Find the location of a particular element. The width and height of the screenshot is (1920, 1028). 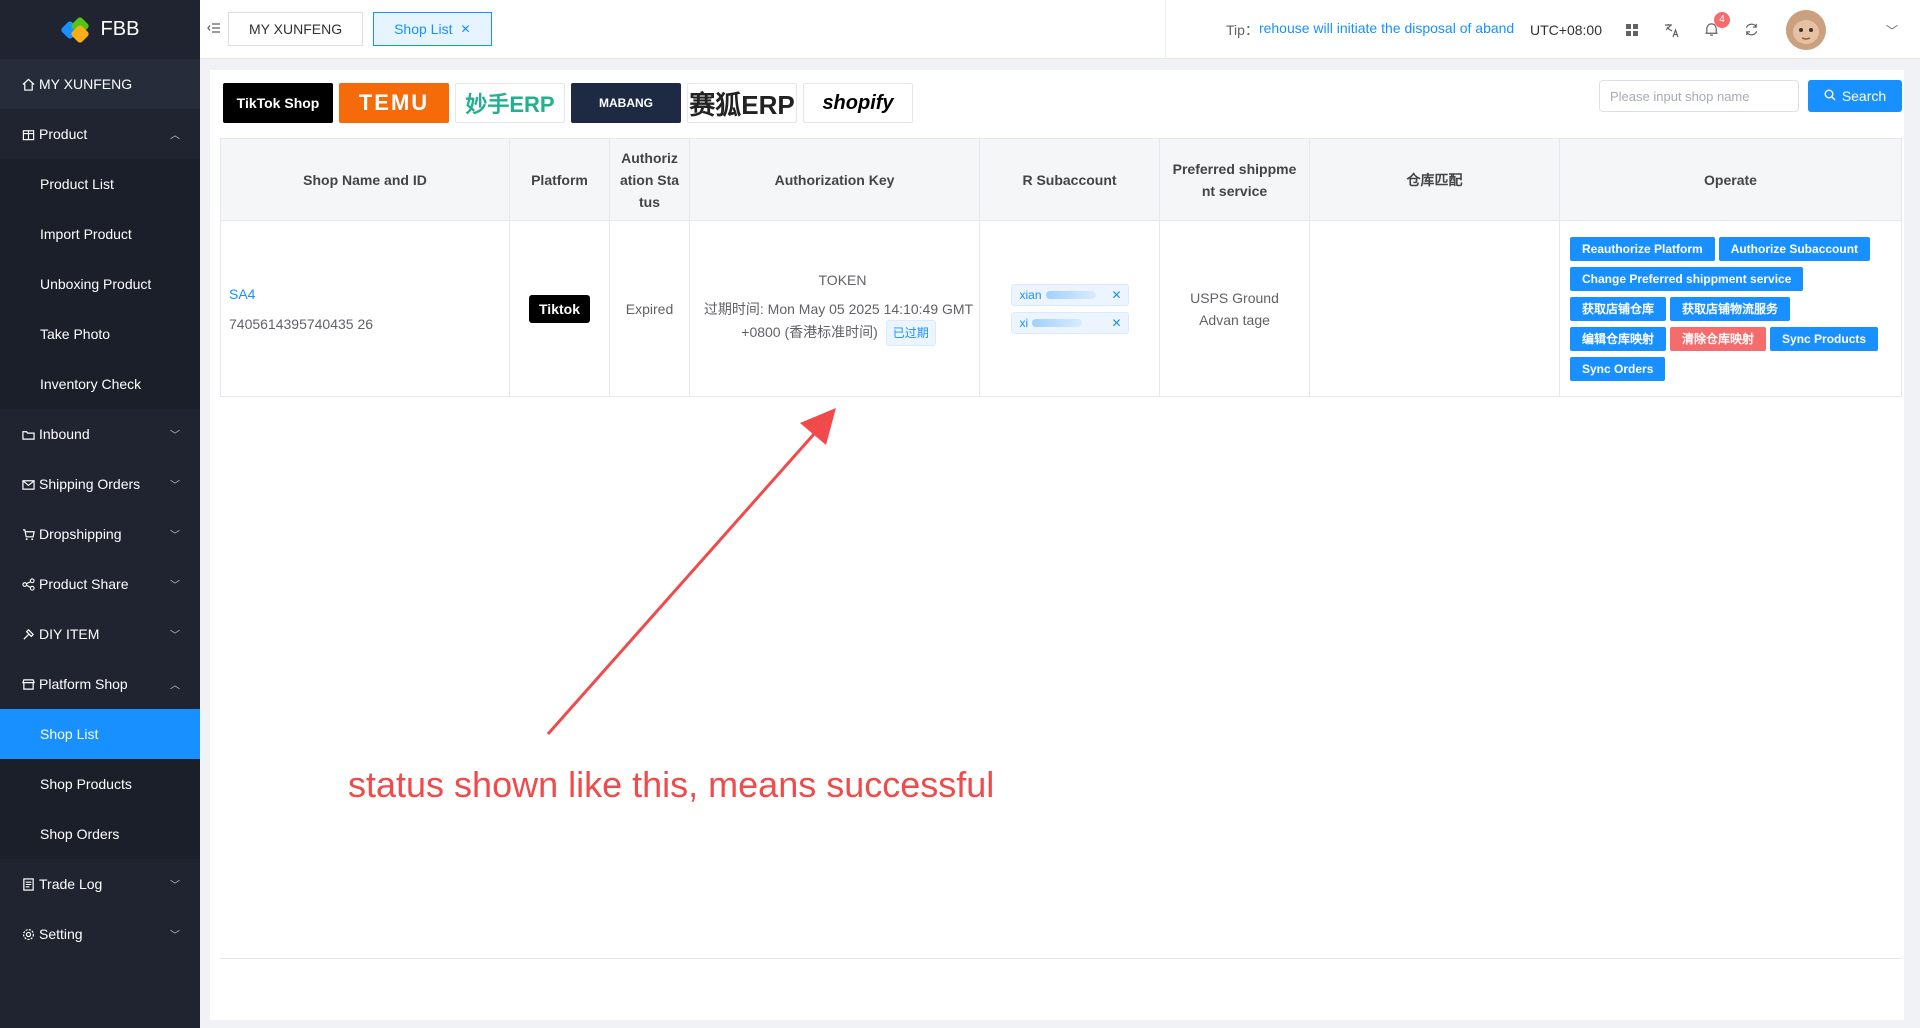

refresh-icon is located at coordinates (1752, 30).